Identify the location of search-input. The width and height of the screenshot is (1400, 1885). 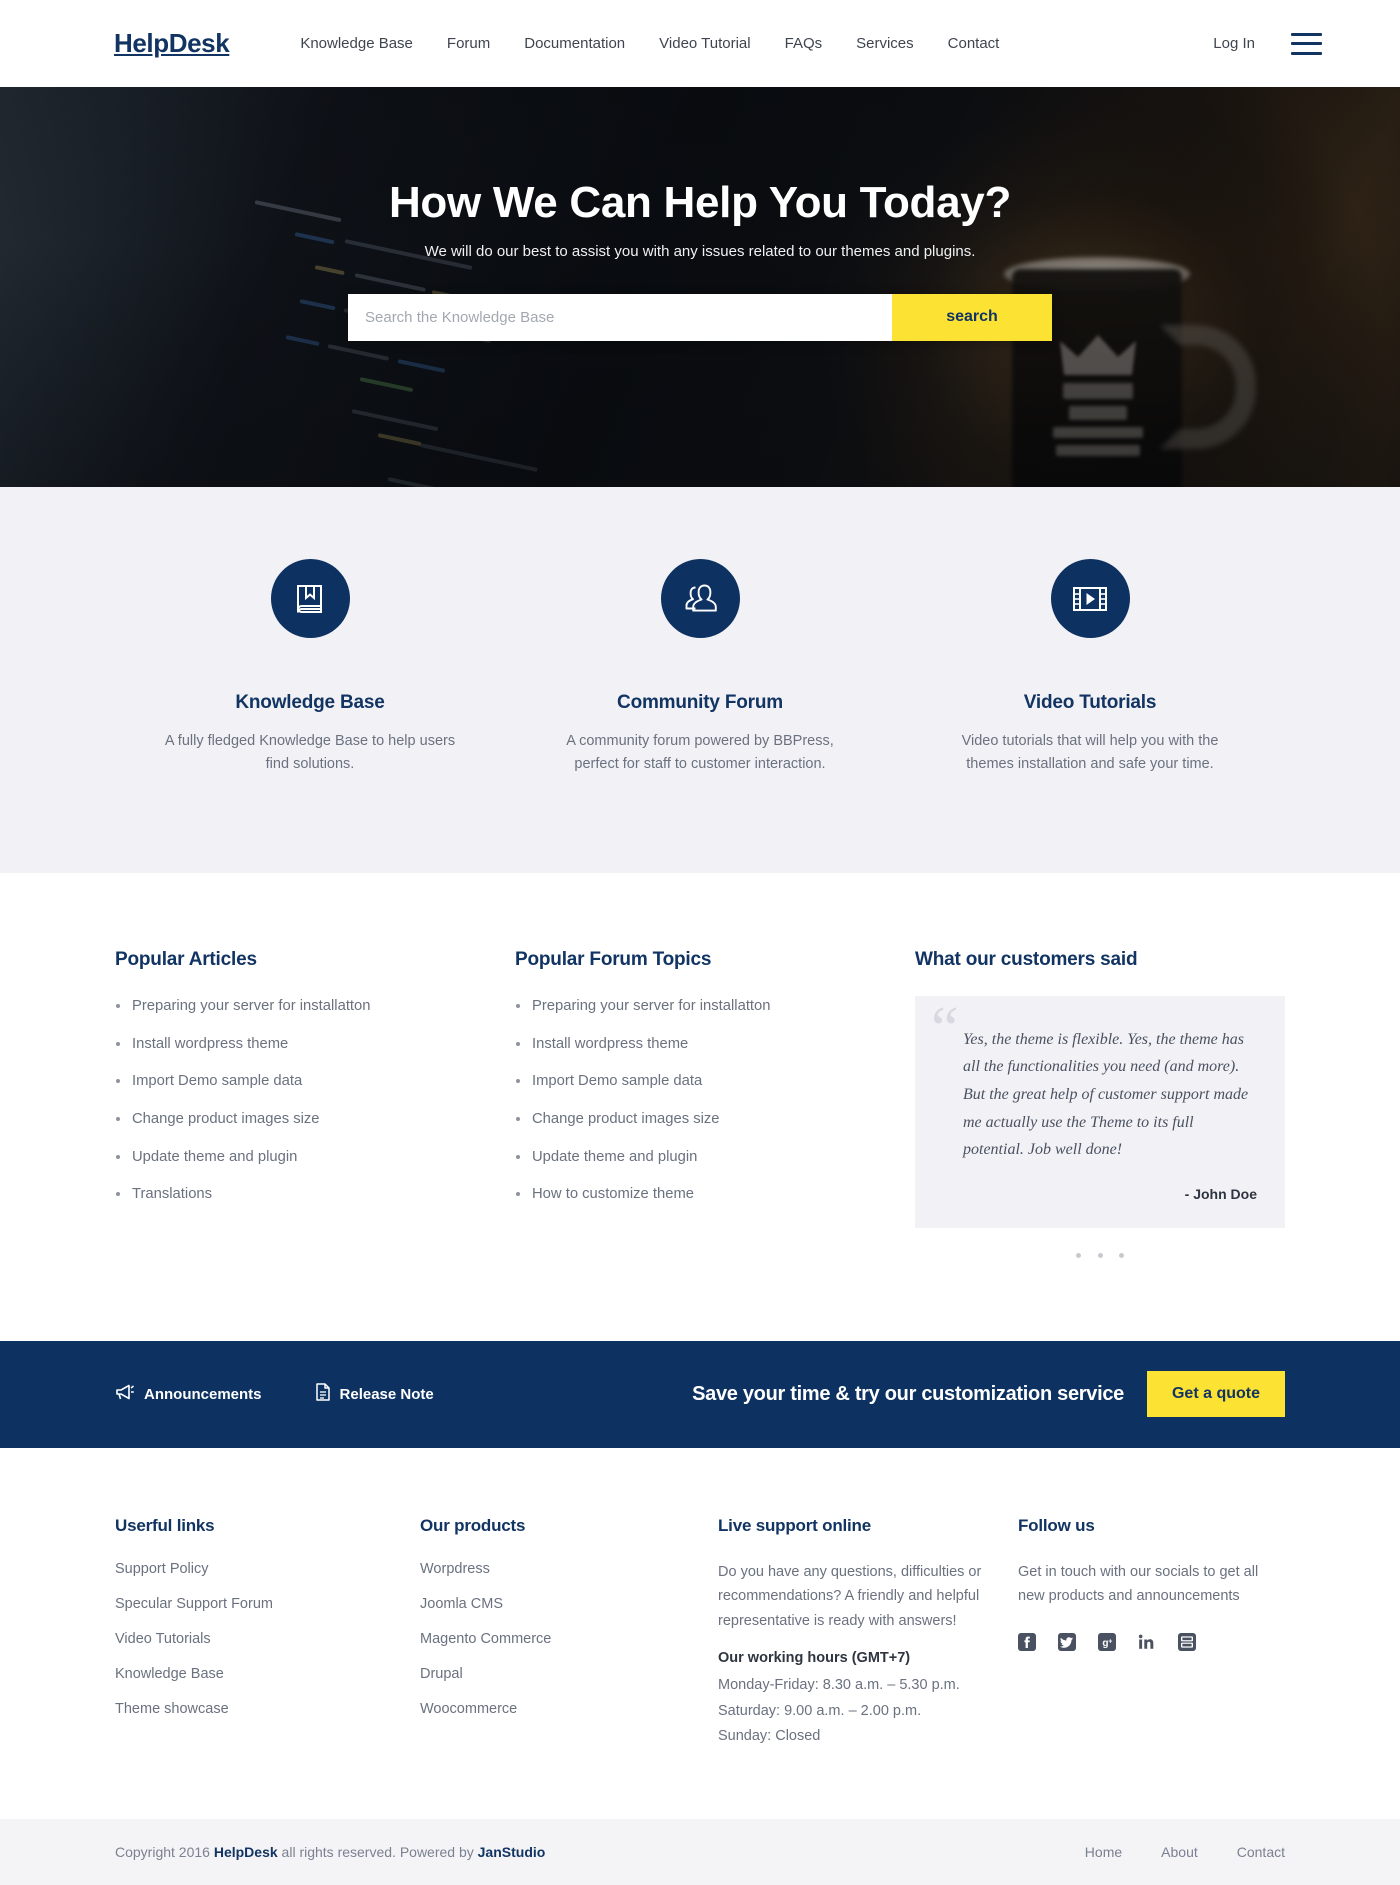
(620, 317).